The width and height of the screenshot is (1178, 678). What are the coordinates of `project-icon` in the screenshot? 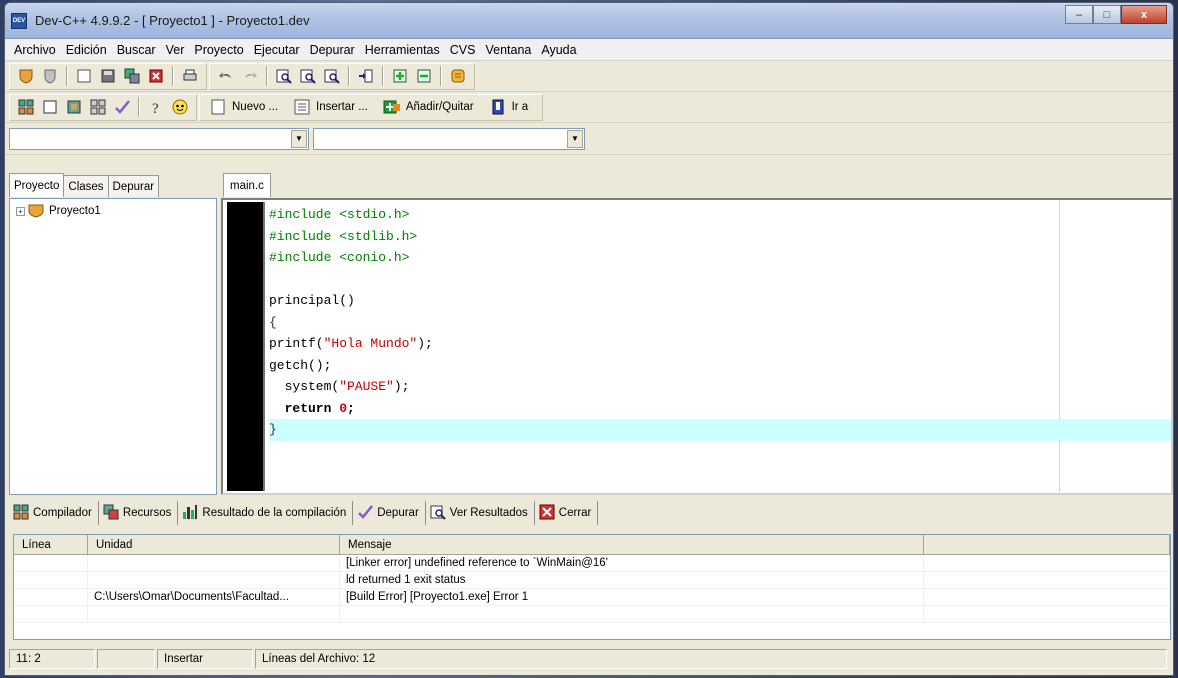 It's located at (26, 76).